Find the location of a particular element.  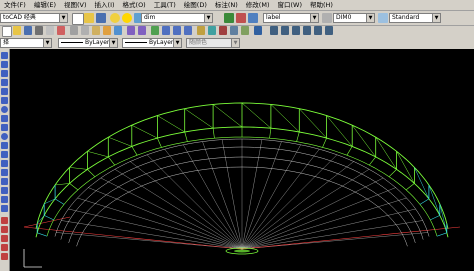

region-icon is located at coordinates (4, 190).